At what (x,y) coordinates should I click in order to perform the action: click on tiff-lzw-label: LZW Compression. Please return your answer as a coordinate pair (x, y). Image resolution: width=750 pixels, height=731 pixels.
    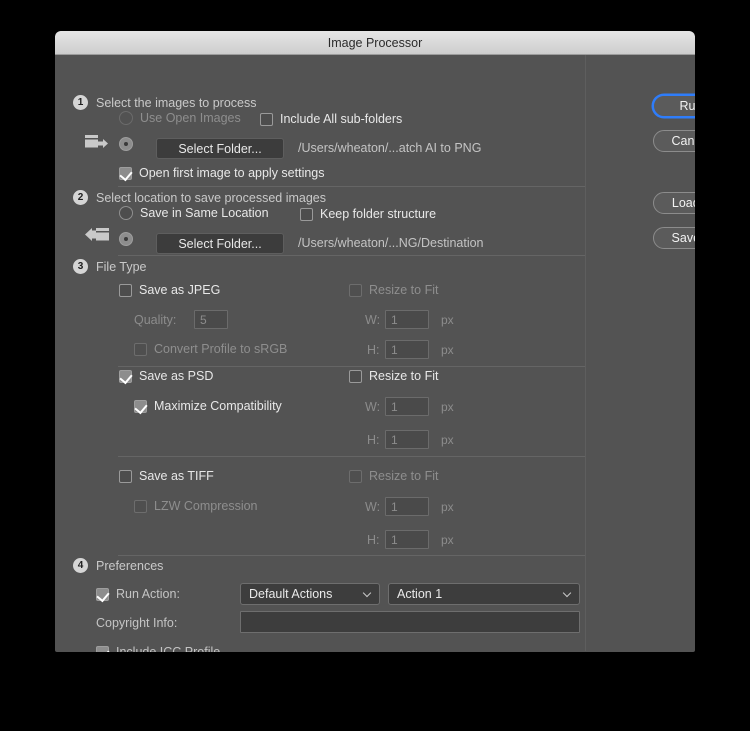
    Looking at the image, I should click on (206, 506).